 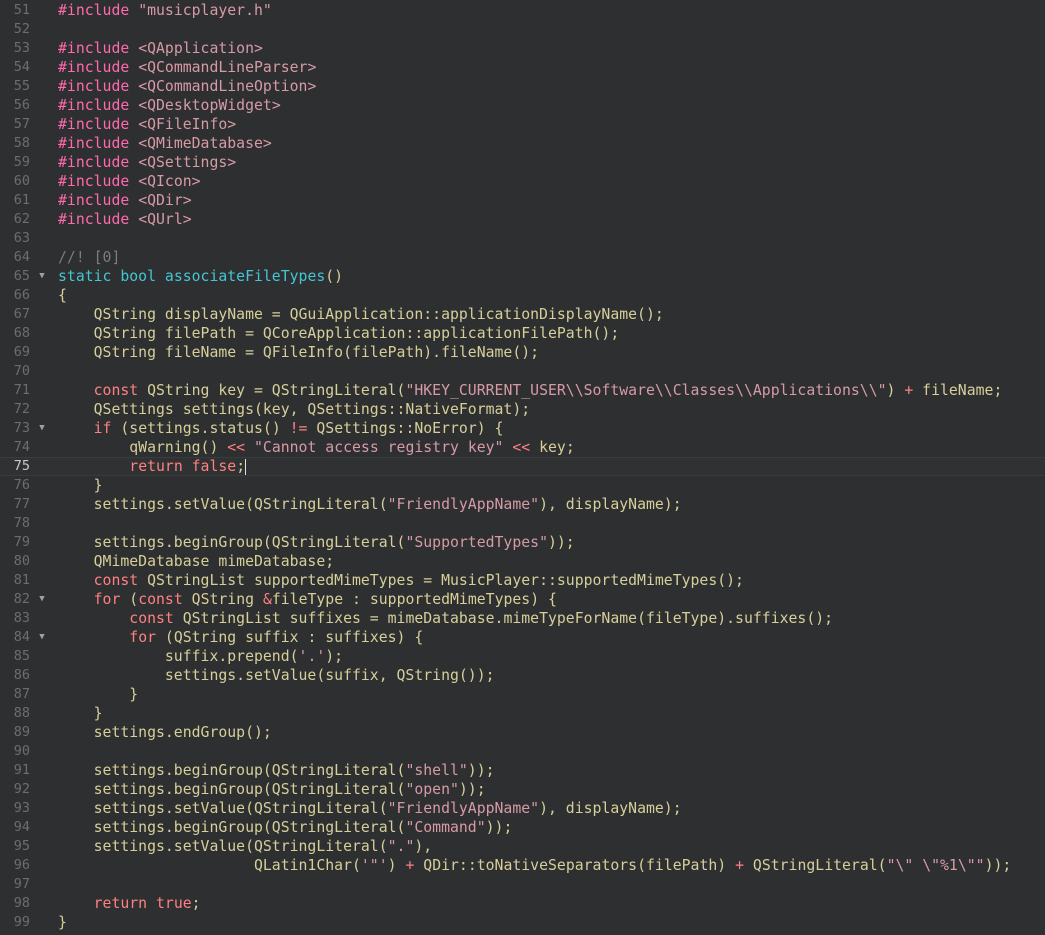 I want to click on line-number: 83, so click(x=21, y=618).